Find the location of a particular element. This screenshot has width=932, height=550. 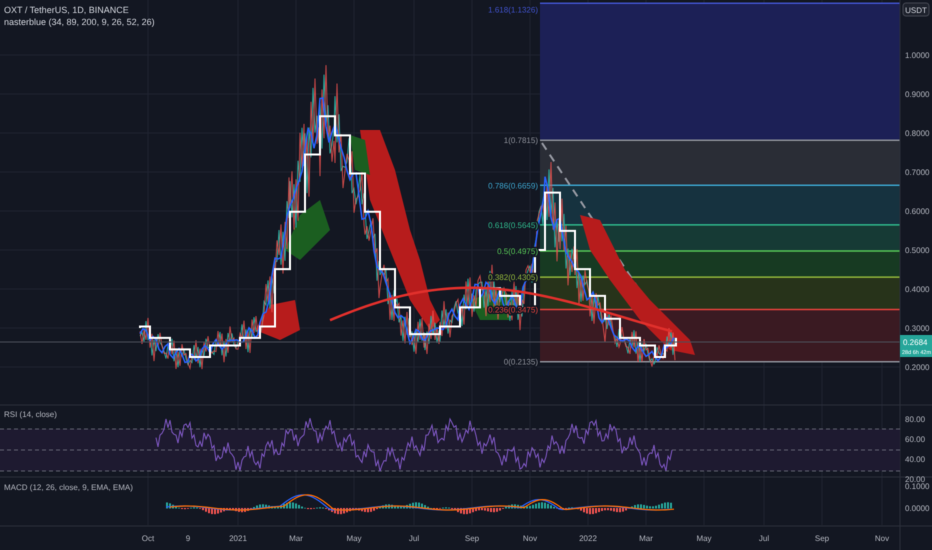

fib-level-label: 0.786(0.6659) is located at coordinates (513, 185).